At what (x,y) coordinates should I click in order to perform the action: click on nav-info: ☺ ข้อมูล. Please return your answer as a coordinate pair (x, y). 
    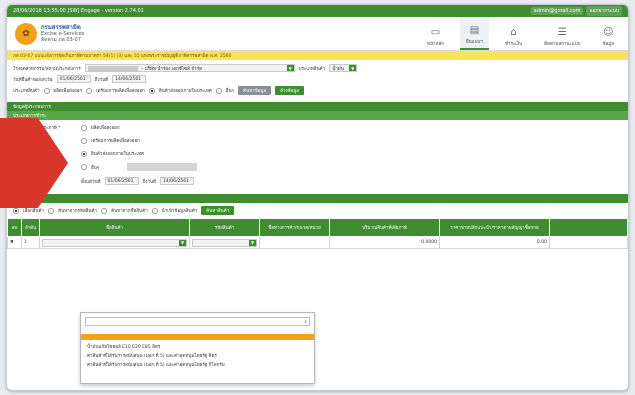
    Looking at the image, I should click on (608, 33).